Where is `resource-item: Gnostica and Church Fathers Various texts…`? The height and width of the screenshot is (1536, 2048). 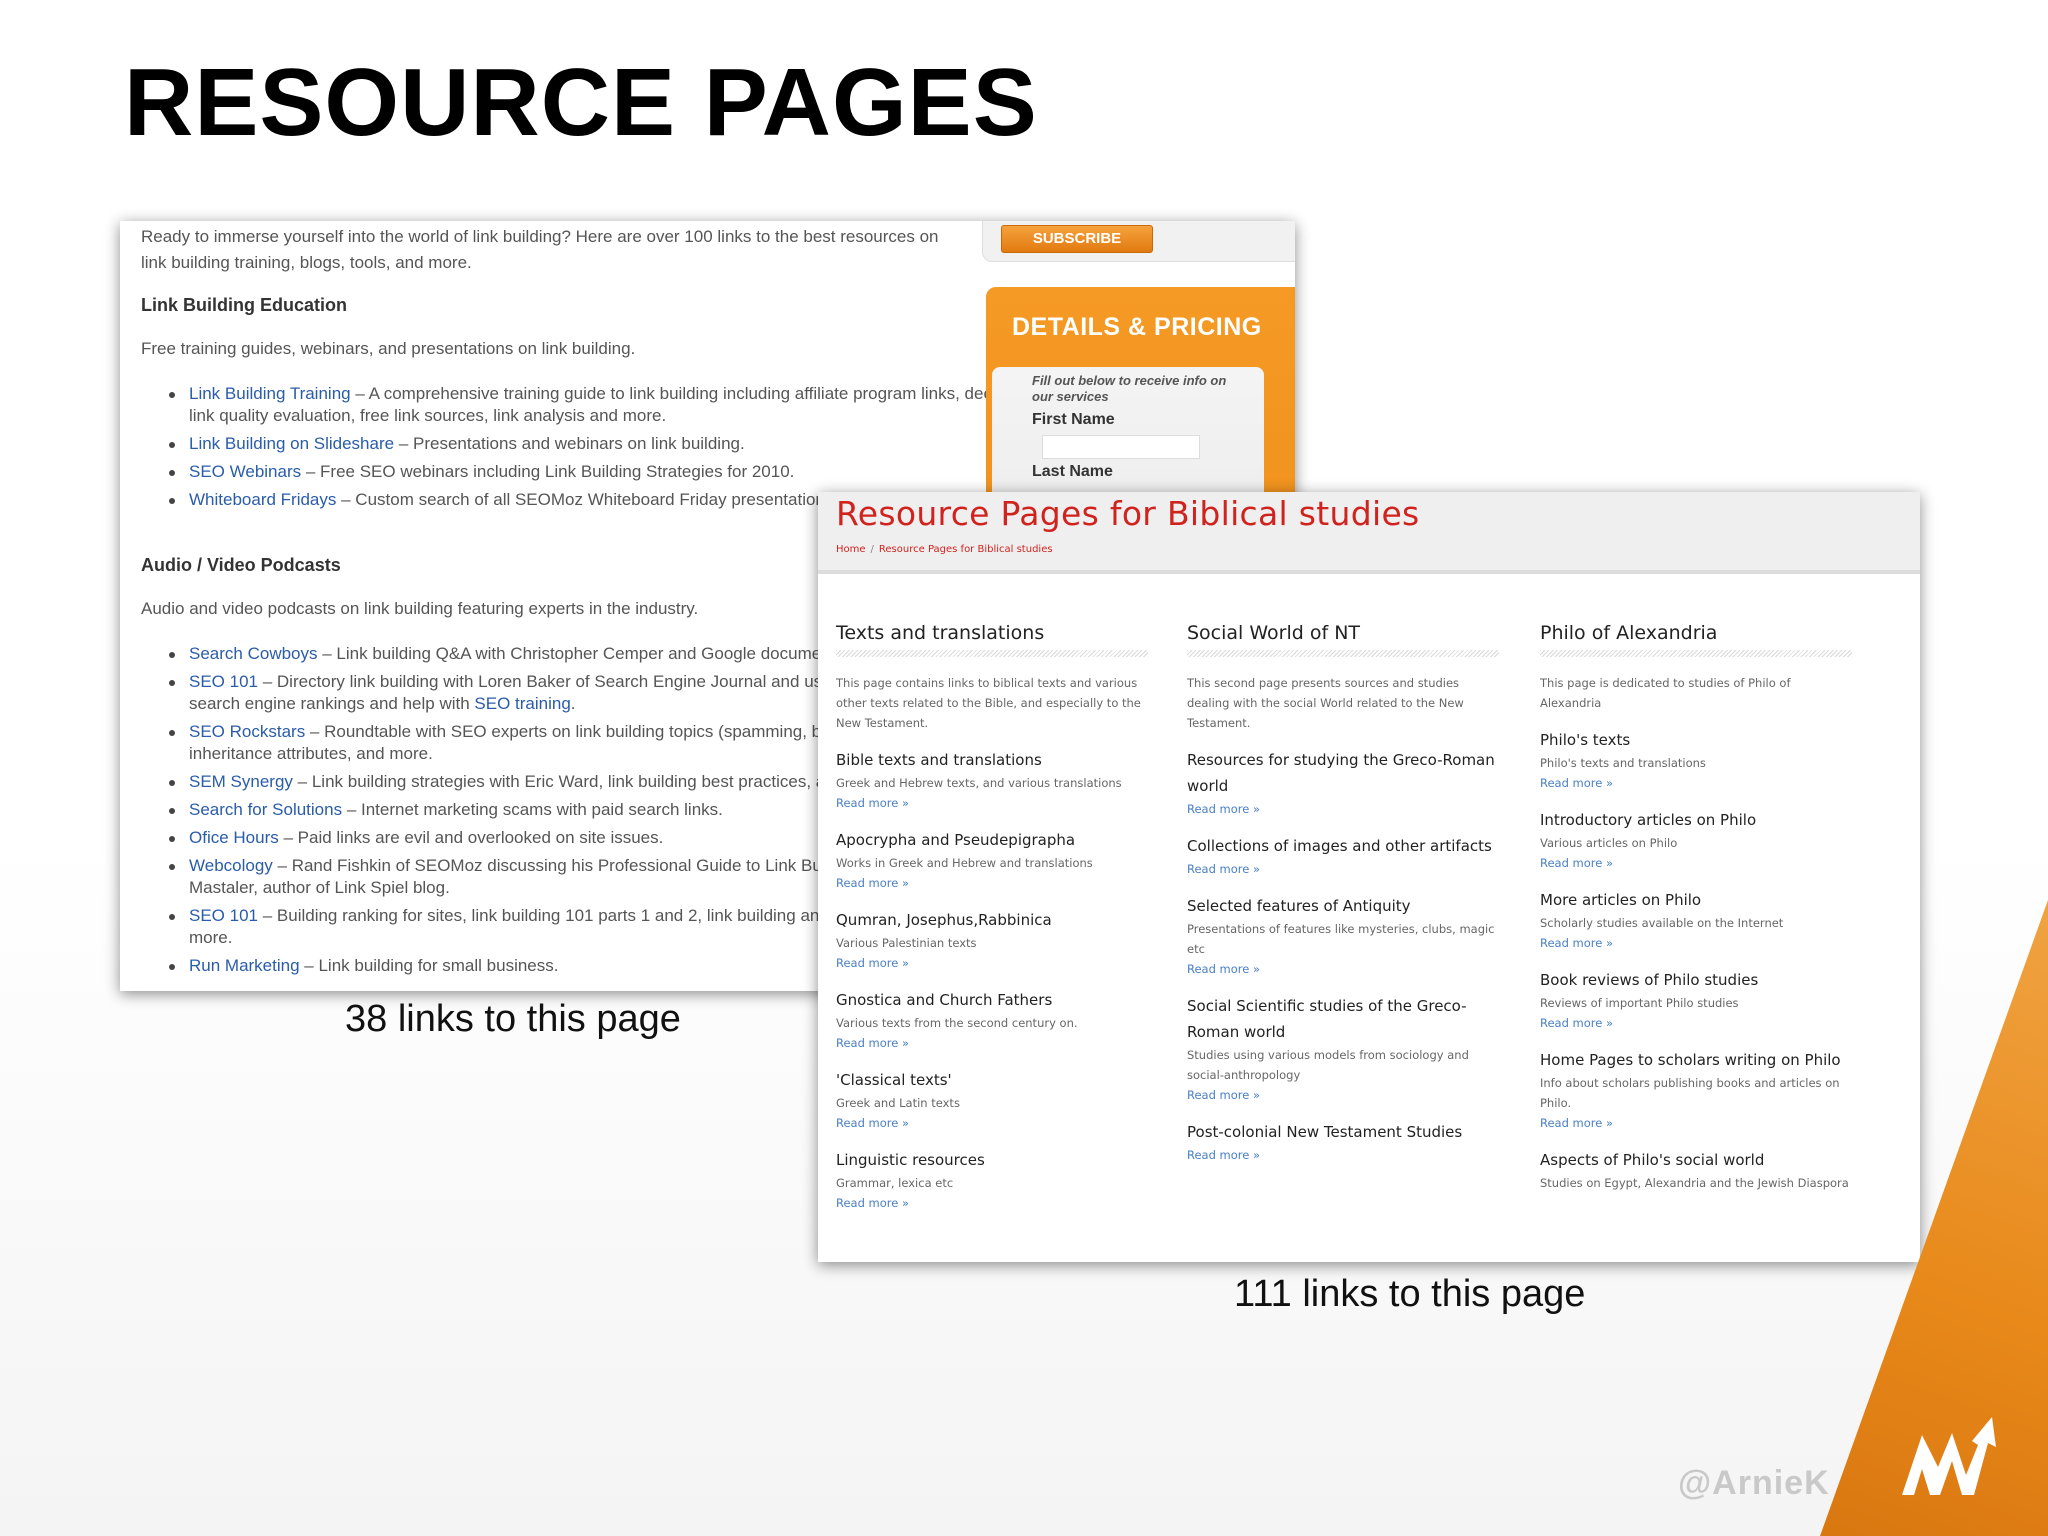 resource-item: Gnostica and Church Fathers Various texts… is located at coordinates (992, 1020).